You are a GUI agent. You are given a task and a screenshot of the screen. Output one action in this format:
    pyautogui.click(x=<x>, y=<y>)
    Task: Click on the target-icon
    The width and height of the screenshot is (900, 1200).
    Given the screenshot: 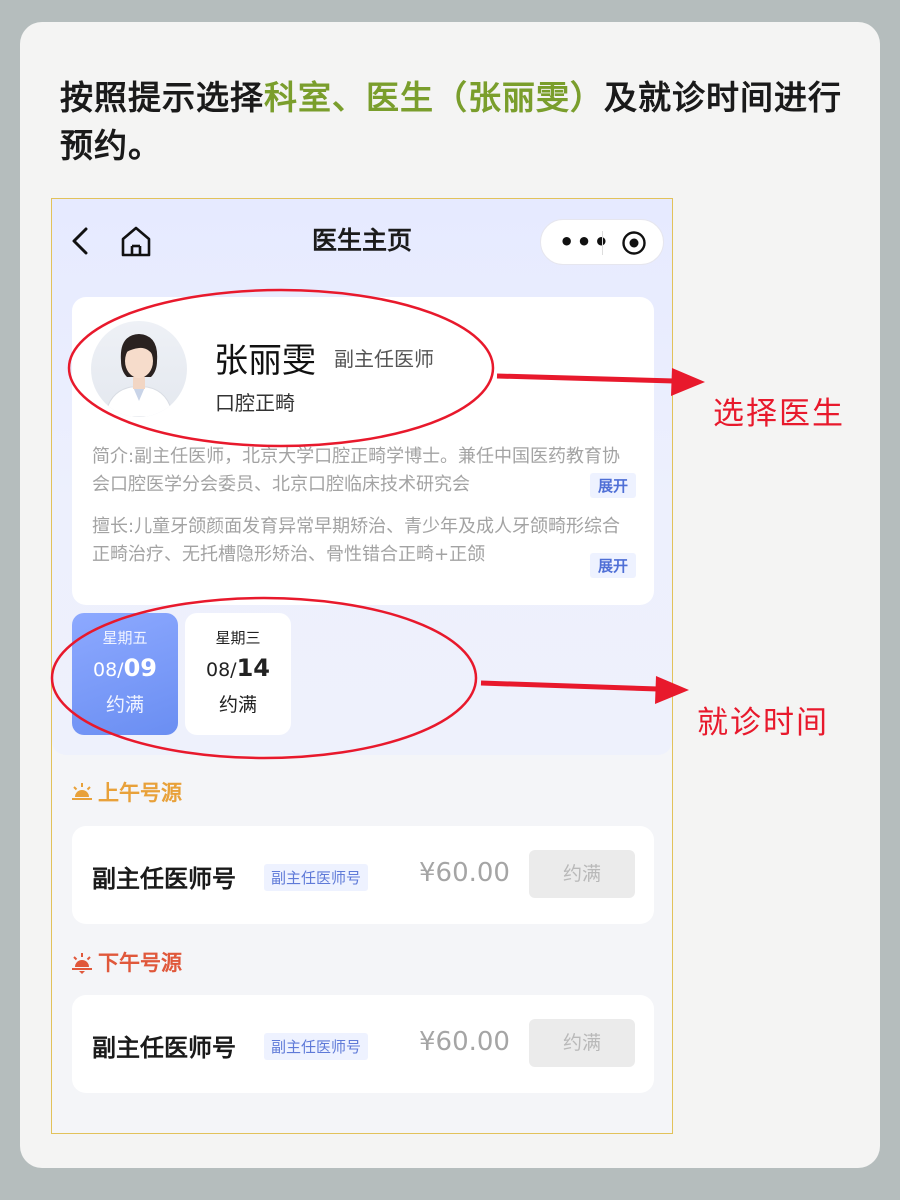 What is the action you would take?
    pyautogui.click(x=634, y=243)
    